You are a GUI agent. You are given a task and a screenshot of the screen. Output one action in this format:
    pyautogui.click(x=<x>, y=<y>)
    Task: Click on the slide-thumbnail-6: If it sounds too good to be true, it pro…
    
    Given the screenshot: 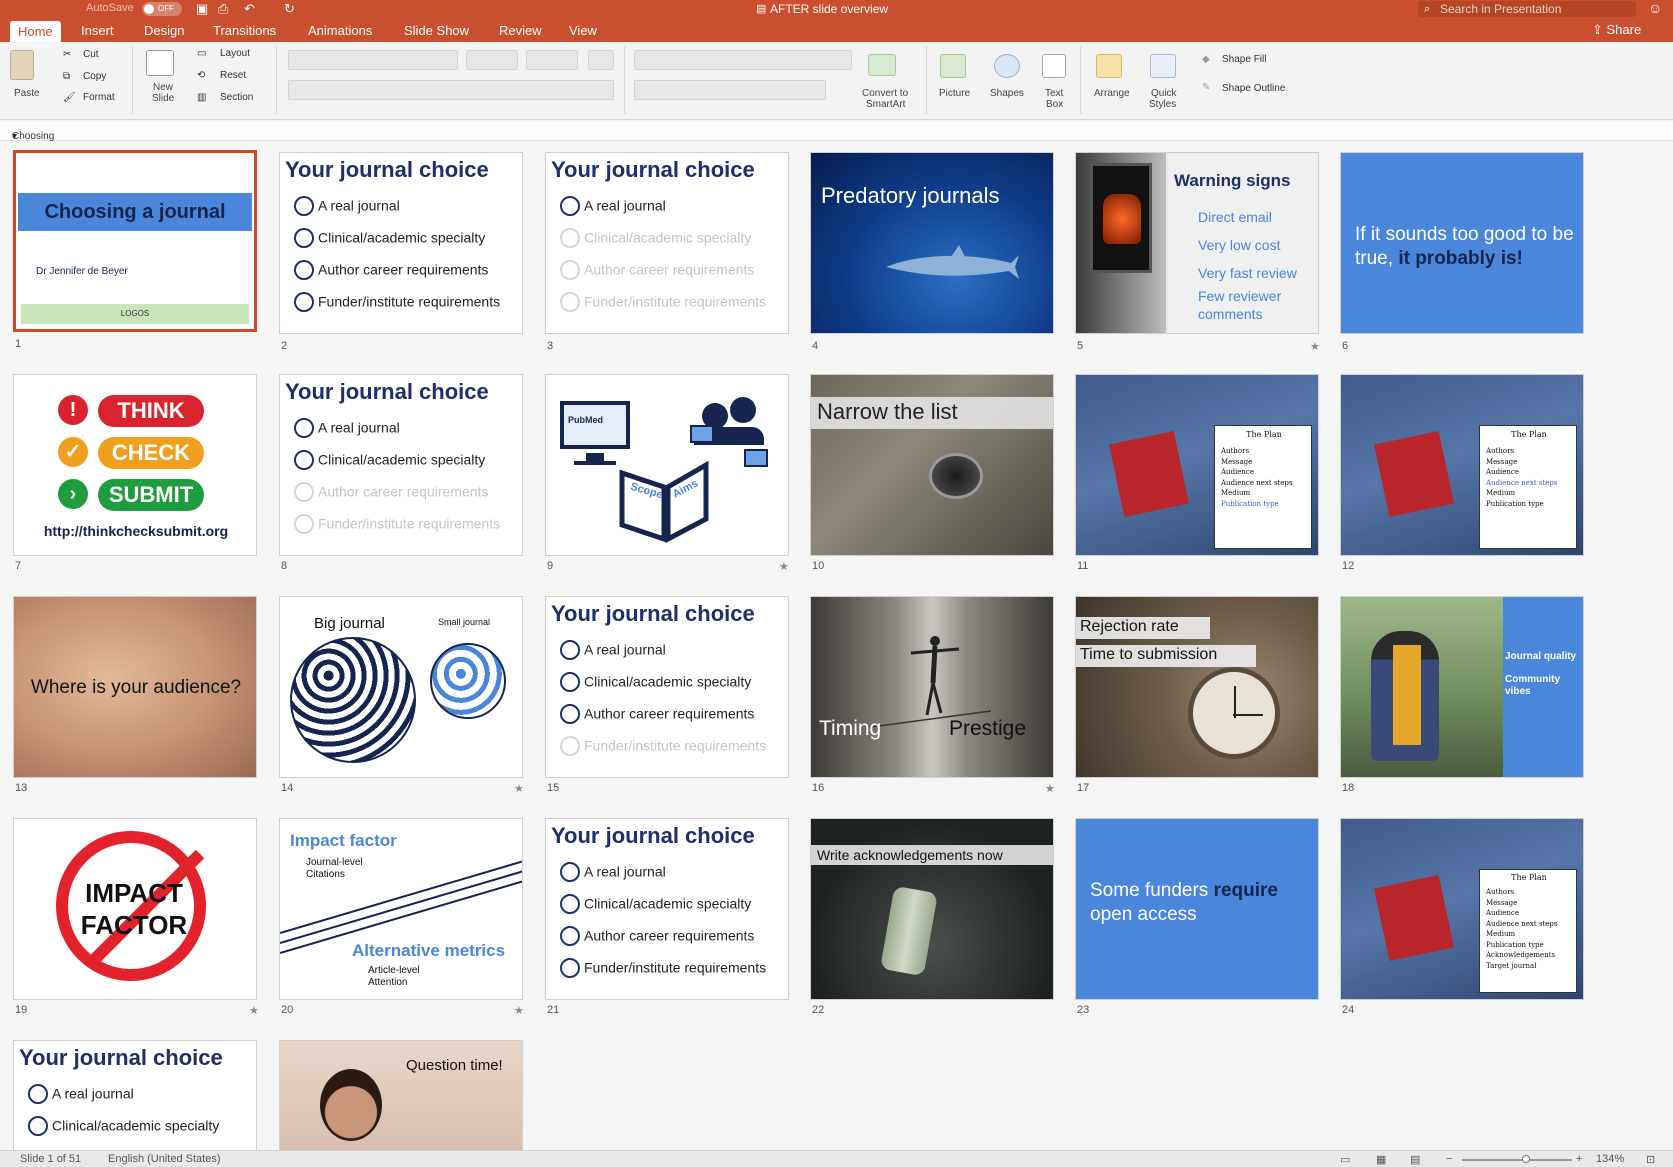 What is the action you would take?
    pyautogui.click(x=1462, y=243)
    